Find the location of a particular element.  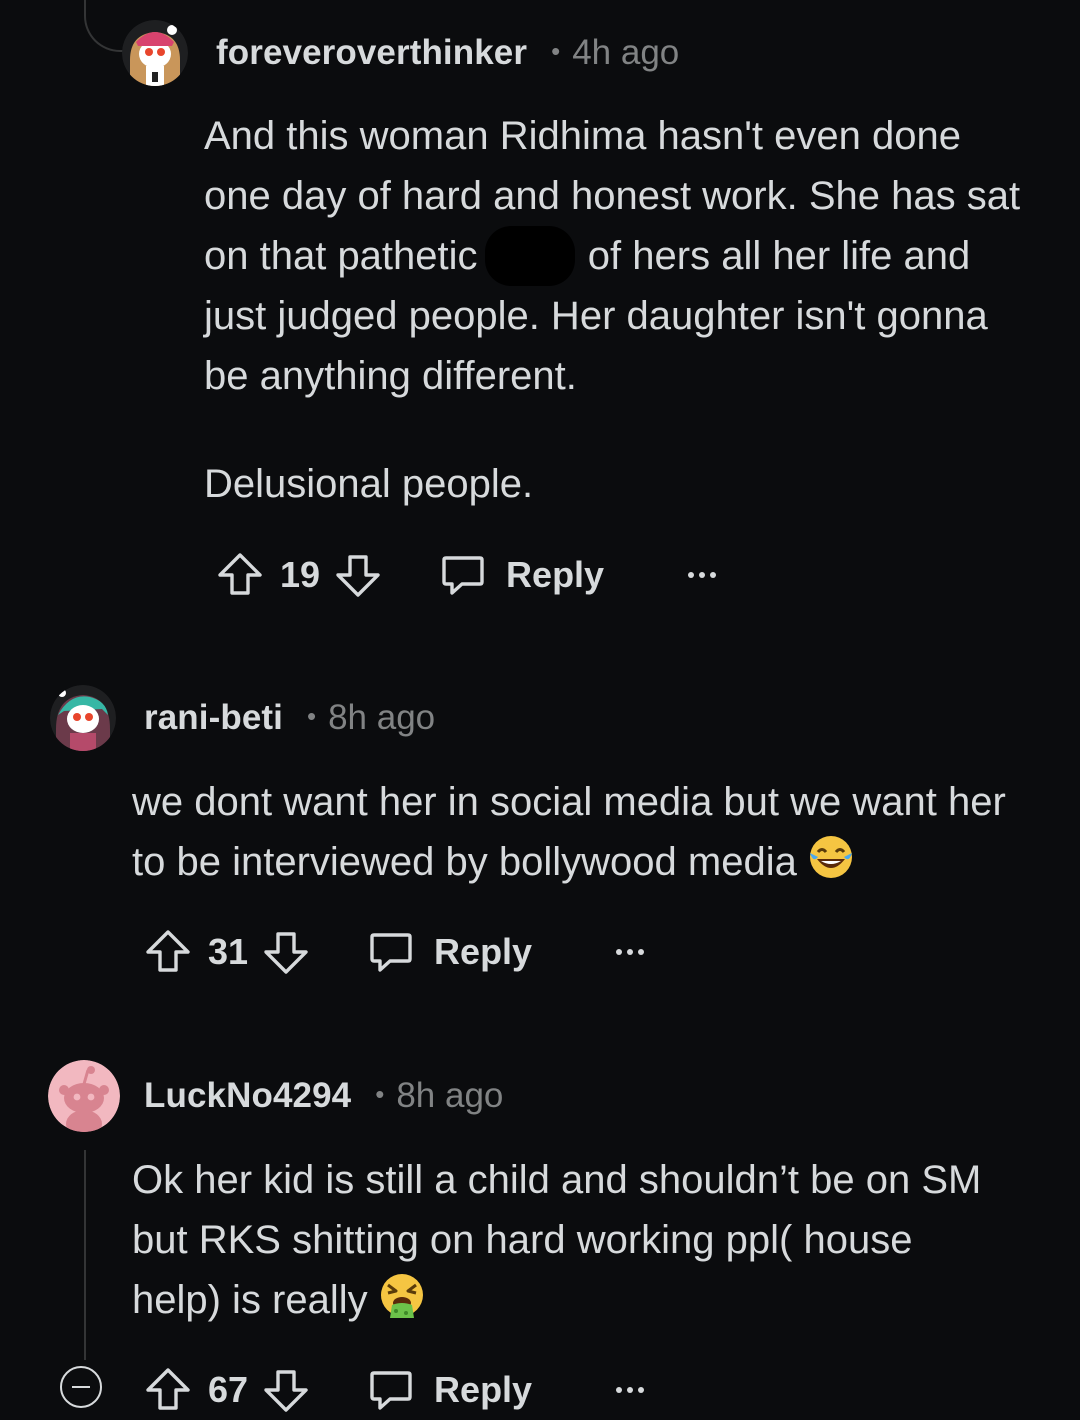

comment-header: foreveroverthinker • 4h ago is located at coordinates (400, 53).